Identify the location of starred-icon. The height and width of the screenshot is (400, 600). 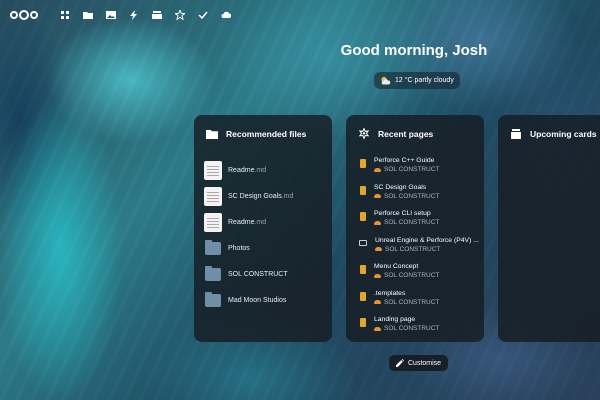
(180, 15).